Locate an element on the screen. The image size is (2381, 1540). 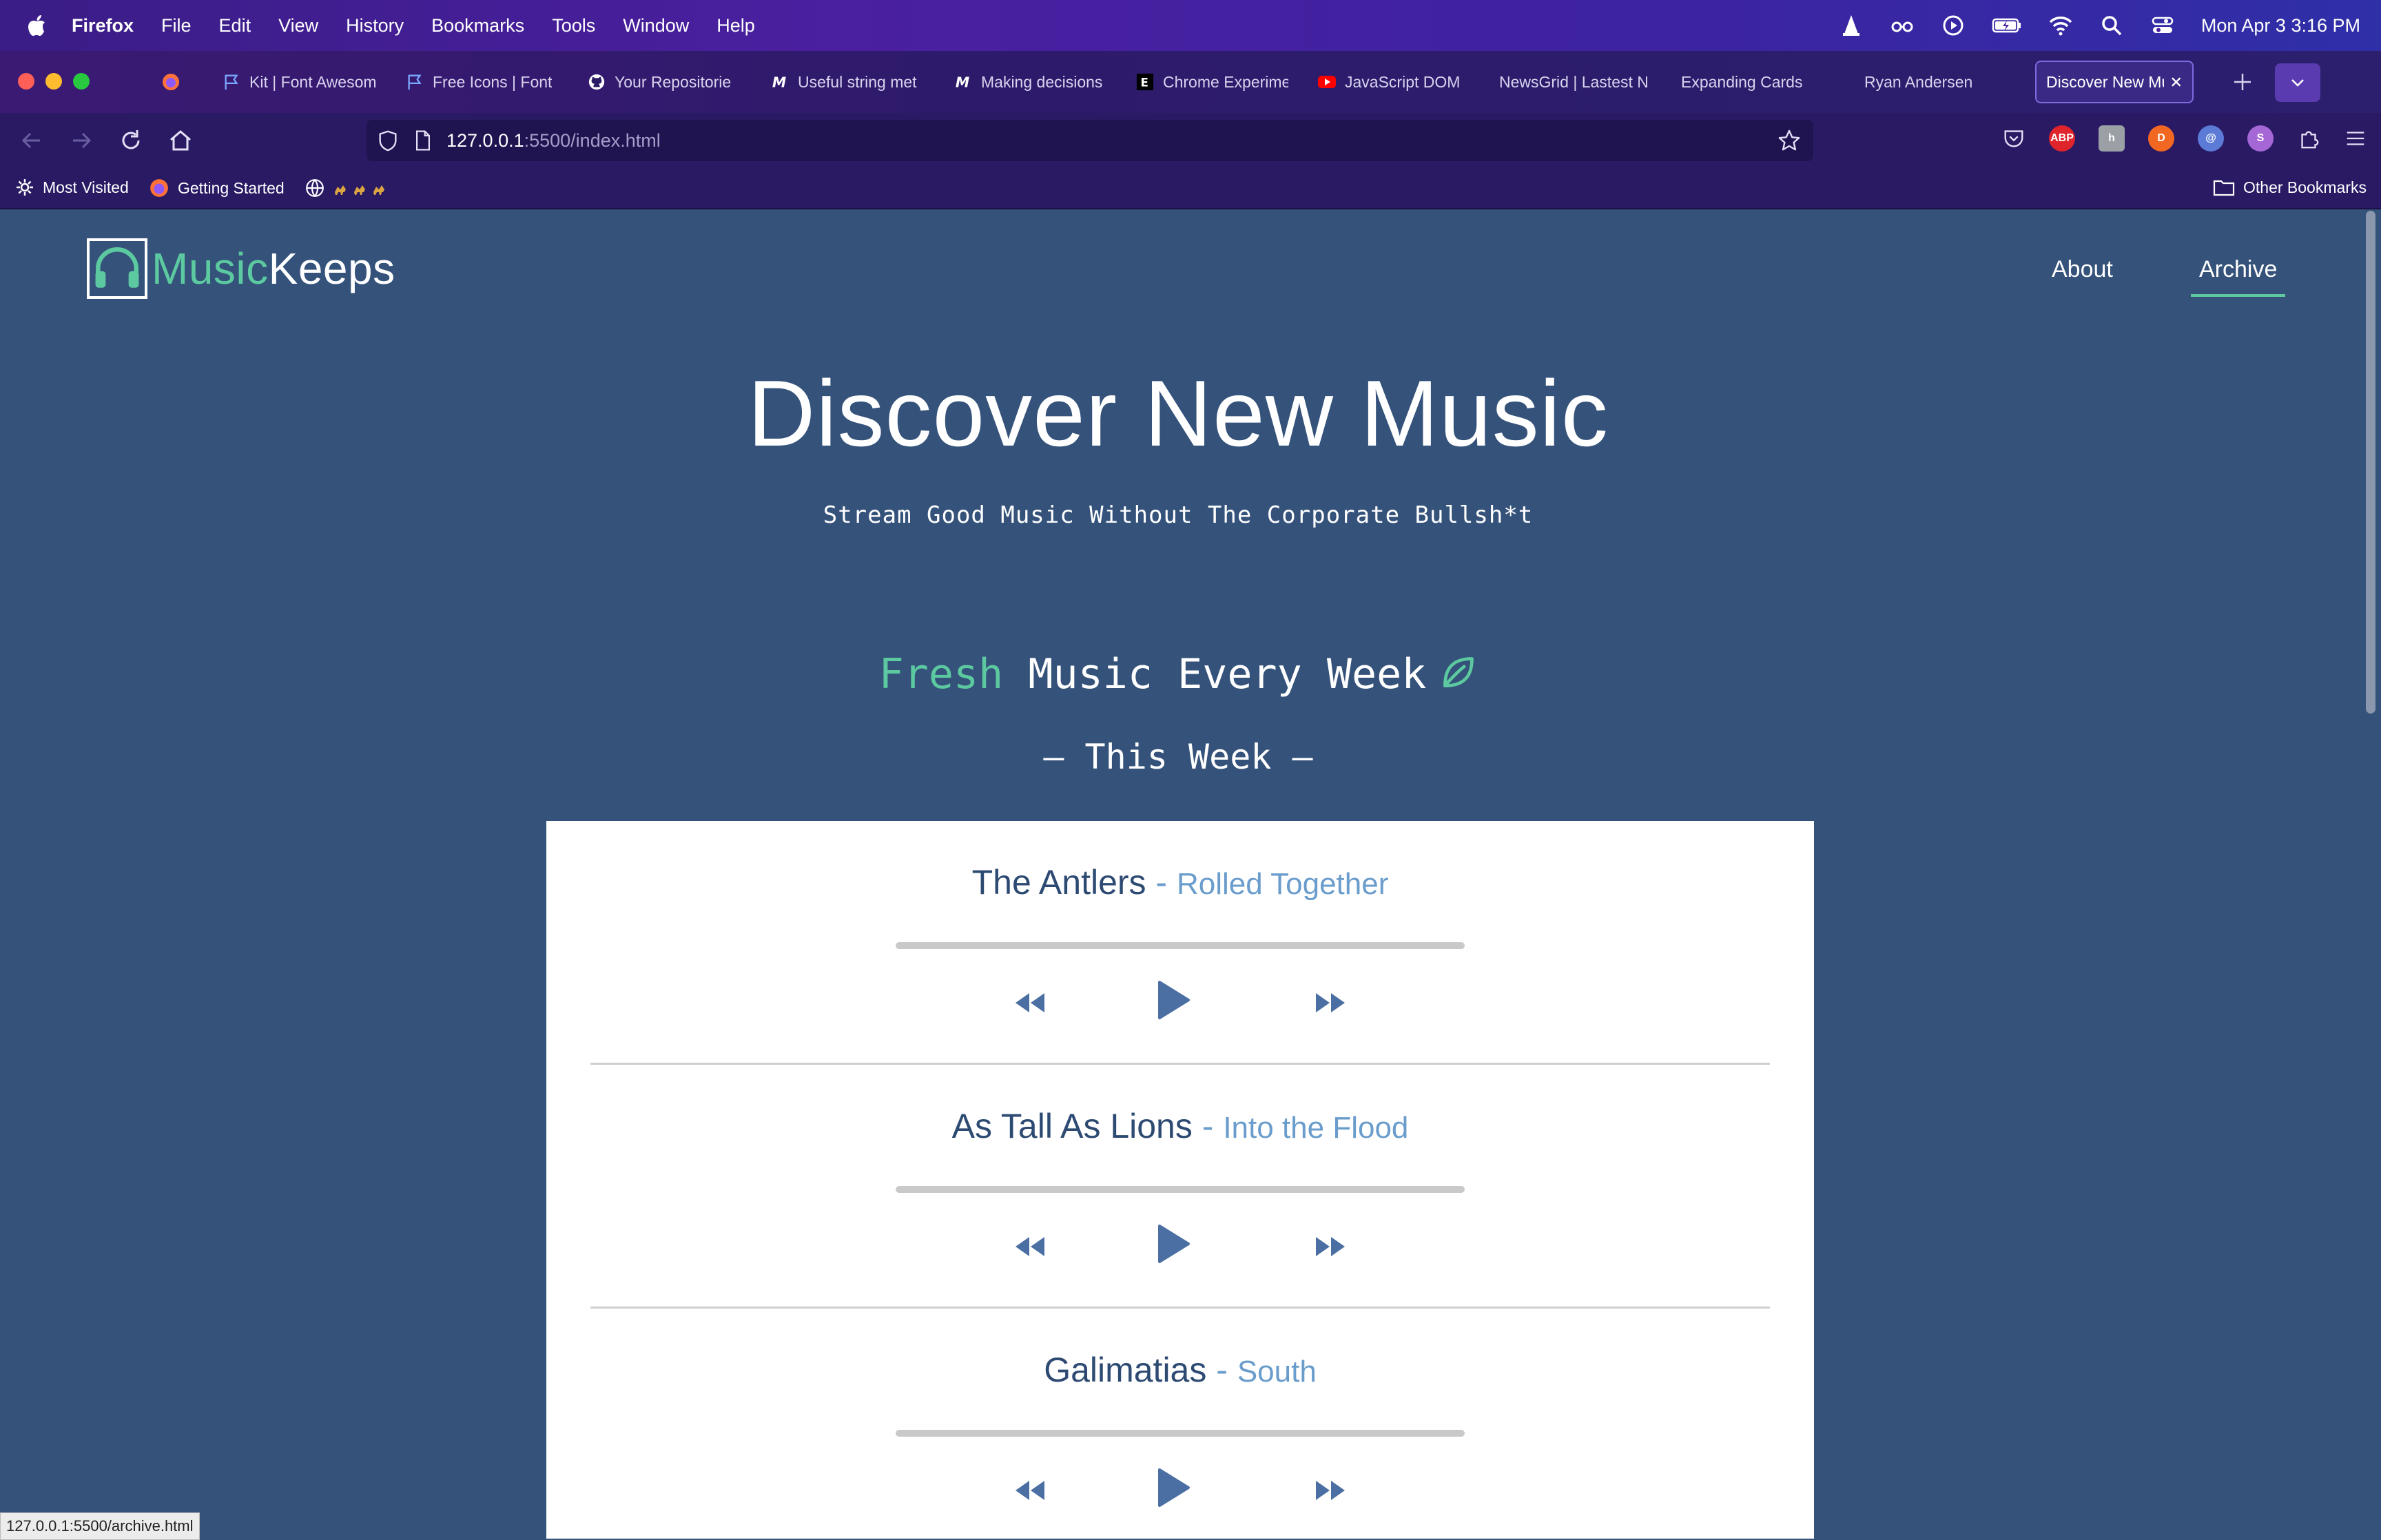
tab-label: Ryan Andersen is located at coordinates (1919, 81).